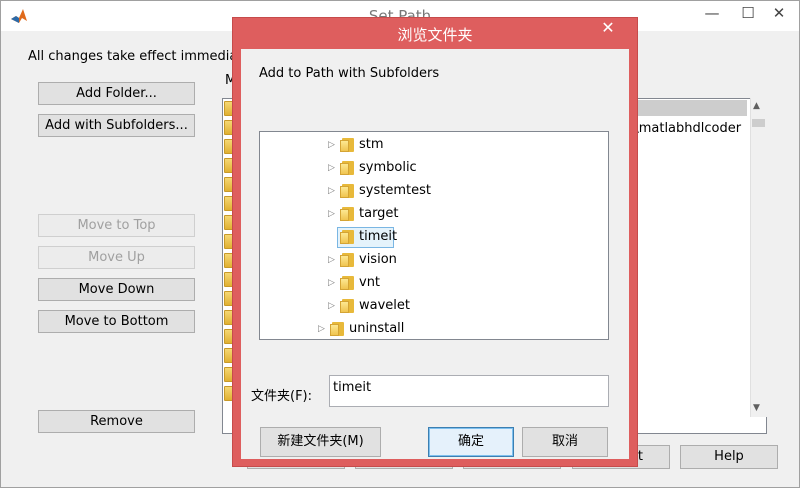 The image size is (800, 488). Describe the element at coordinates (370, 282) in the screenshot. I see `tree-item-label: vnt` at that location.